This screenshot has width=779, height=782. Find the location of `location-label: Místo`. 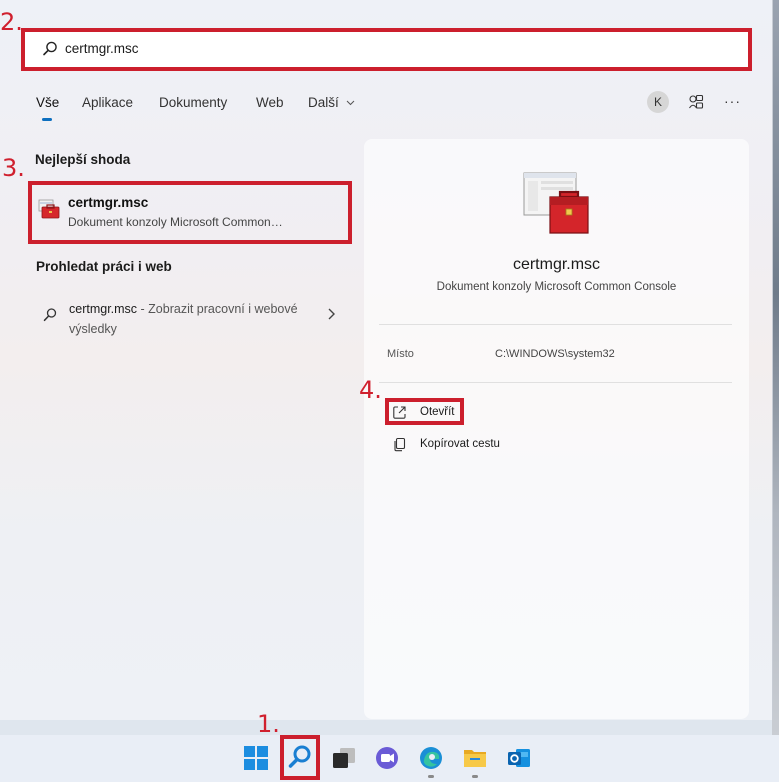

location-label: Místo is located at coordinates (400, 354).